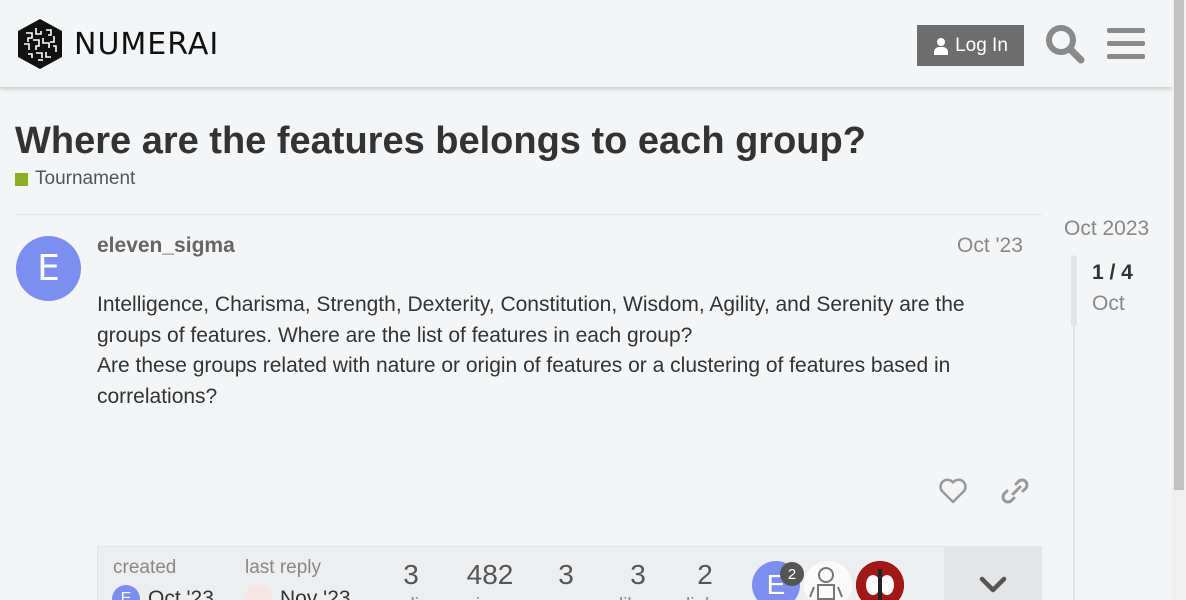  I want to click on timeline-current-date: Oct, so click(1108, 303).